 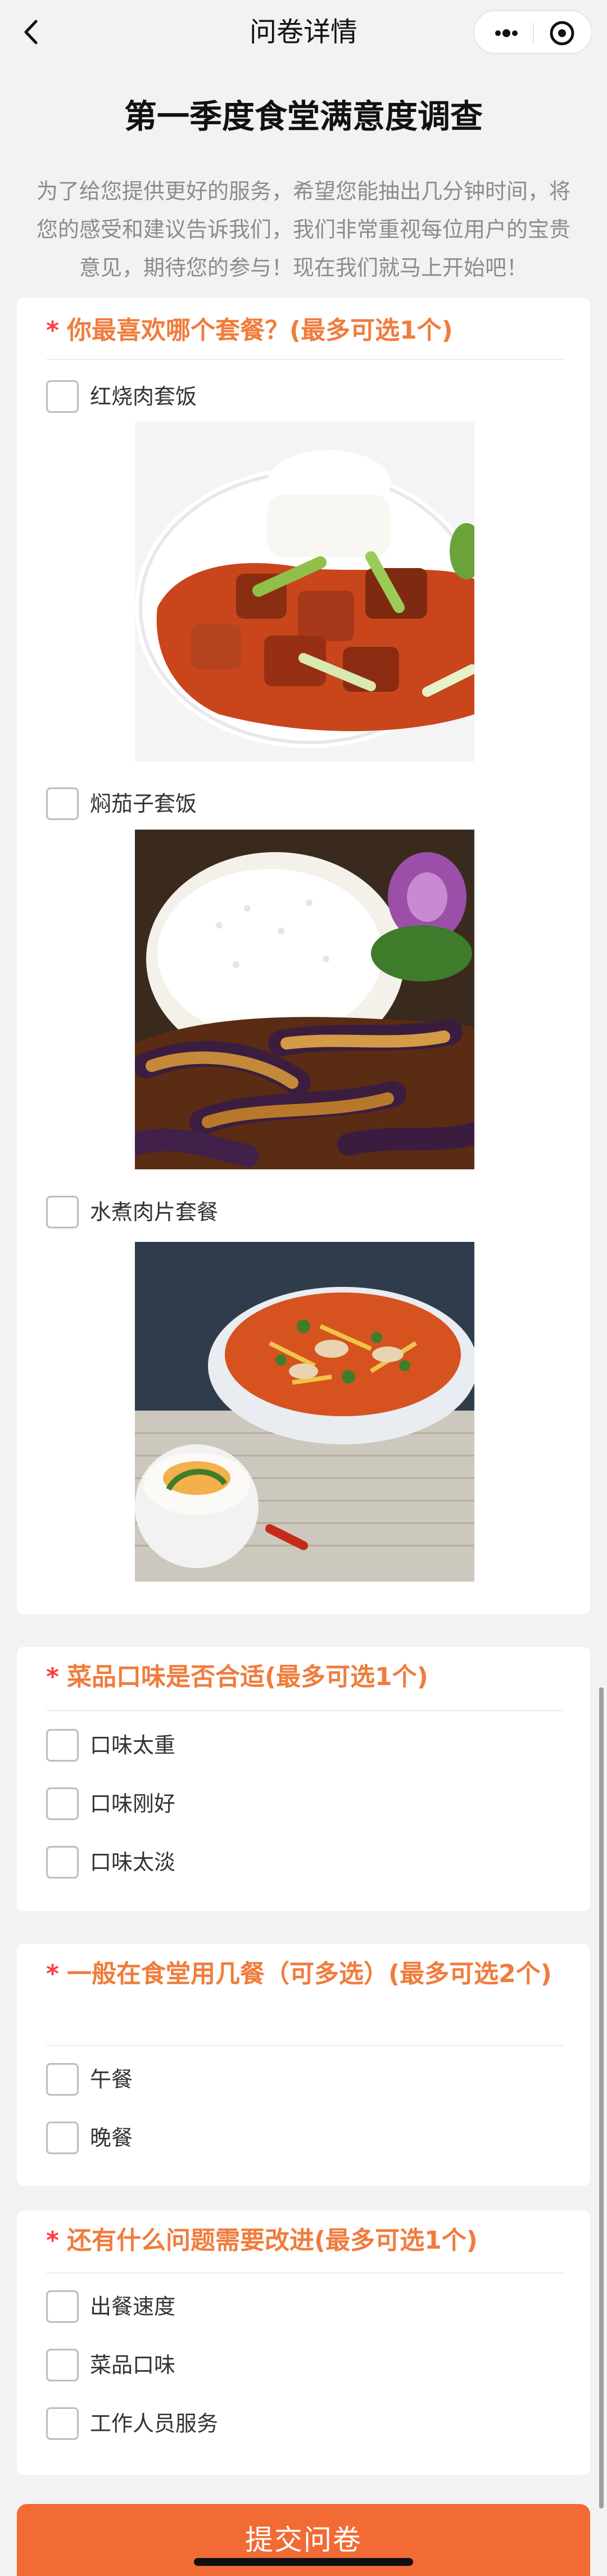 I want to click on option-label: 午餐, so click(x=111, y=2079).